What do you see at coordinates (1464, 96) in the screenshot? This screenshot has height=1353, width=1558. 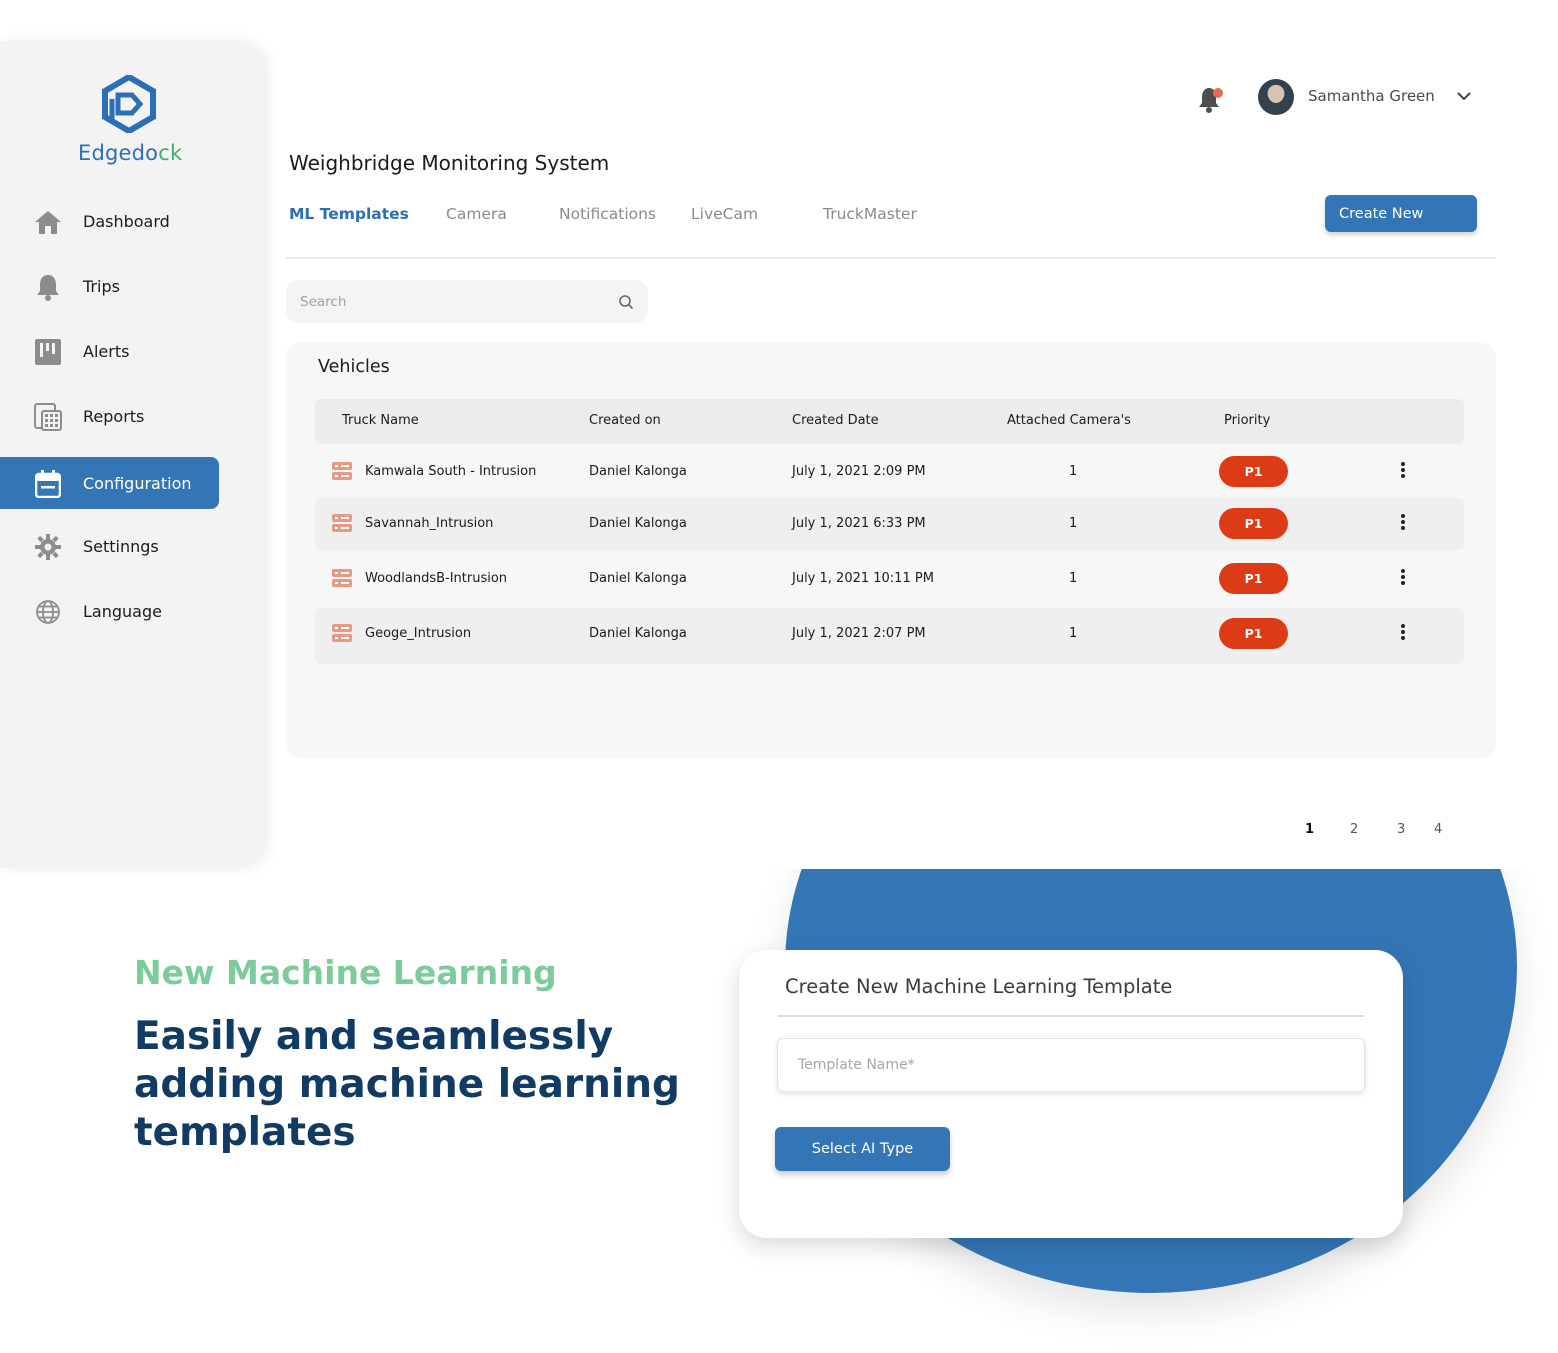 I see `chevron-down-icon` at bounding box center [1464, 96].